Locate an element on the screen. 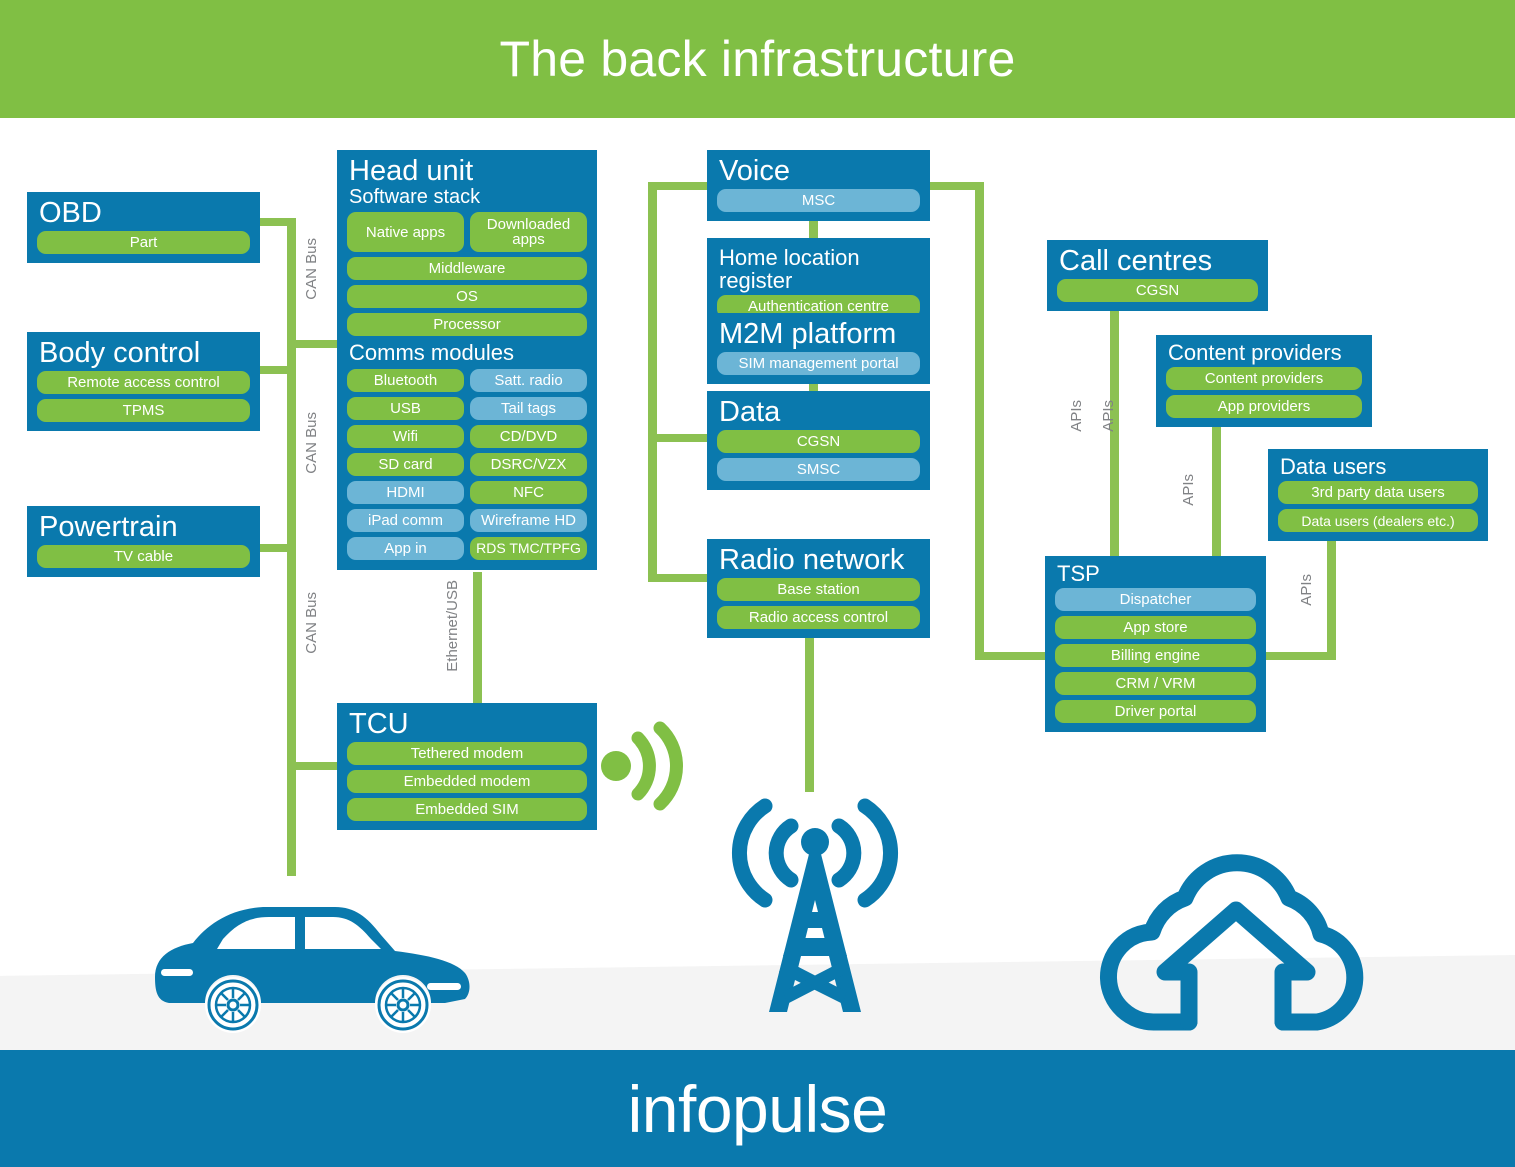 Image resolution: width=1515 pixels, height=1167 pixels. pill-satt-radio: Satt. radio is located at coordinates (528, 380).